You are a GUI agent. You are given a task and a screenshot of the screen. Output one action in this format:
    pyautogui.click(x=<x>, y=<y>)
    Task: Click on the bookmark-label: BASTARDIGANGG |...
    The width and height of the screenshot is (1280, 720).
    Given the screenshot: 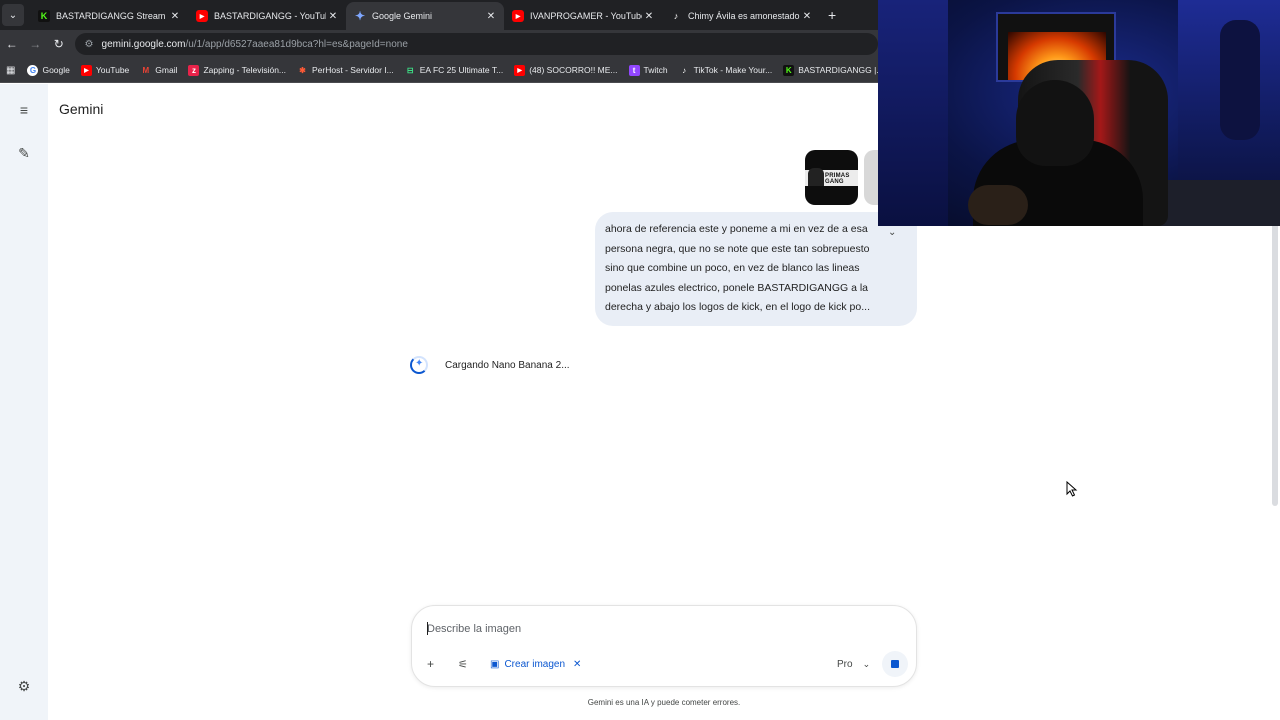 What is the action you would take?
    pyautogui.click(x=841, y=70)
    